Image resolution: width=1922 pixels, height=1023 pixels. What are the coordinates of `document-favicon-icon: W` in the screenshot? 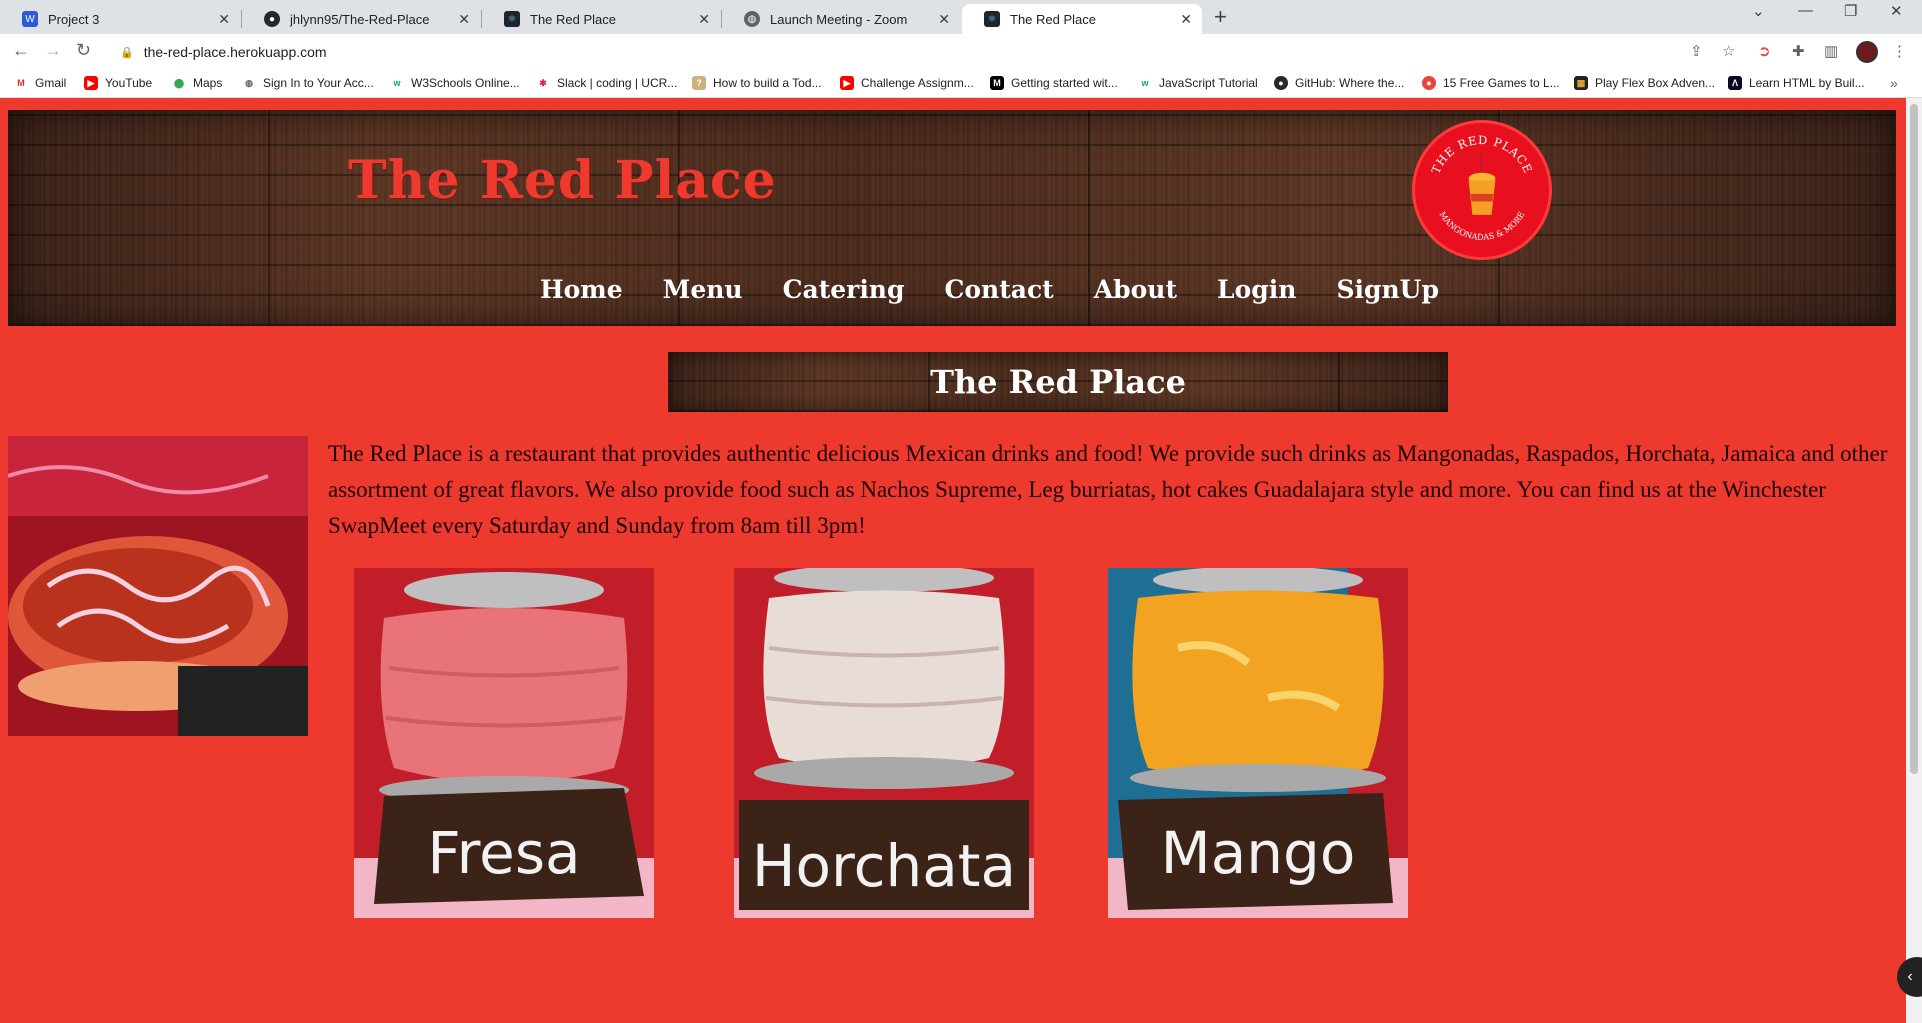 It's located at (30, 19).